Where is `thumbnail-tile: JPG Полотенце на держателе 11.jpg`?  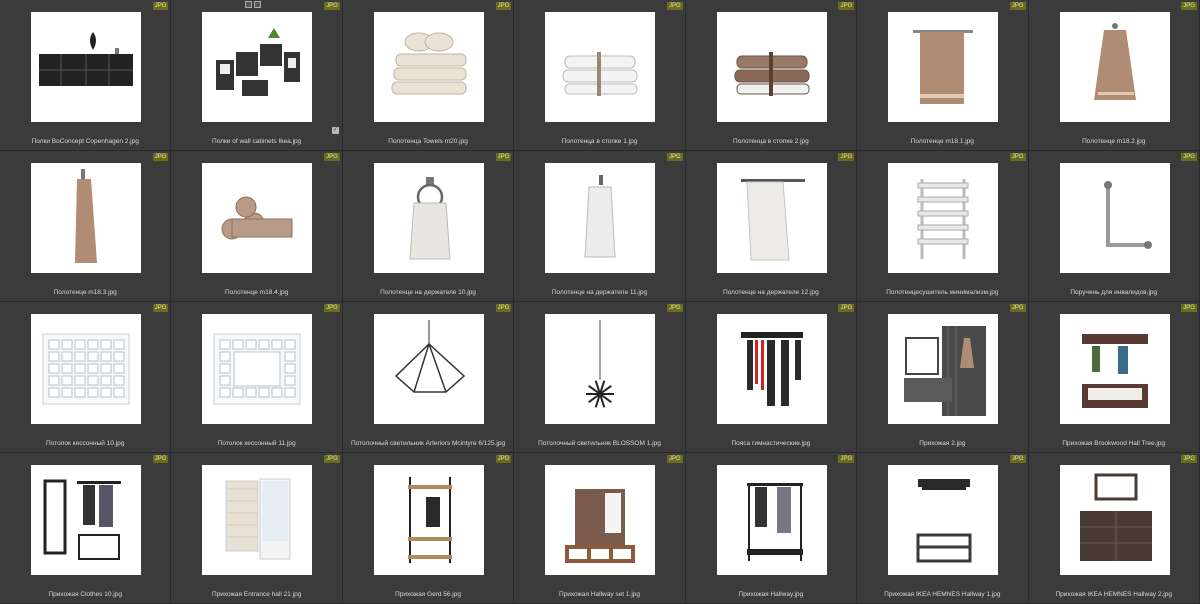
thumbnail-tile: JPG Полотенце на держателе 11.jpg is located at coordinates (600, 226).